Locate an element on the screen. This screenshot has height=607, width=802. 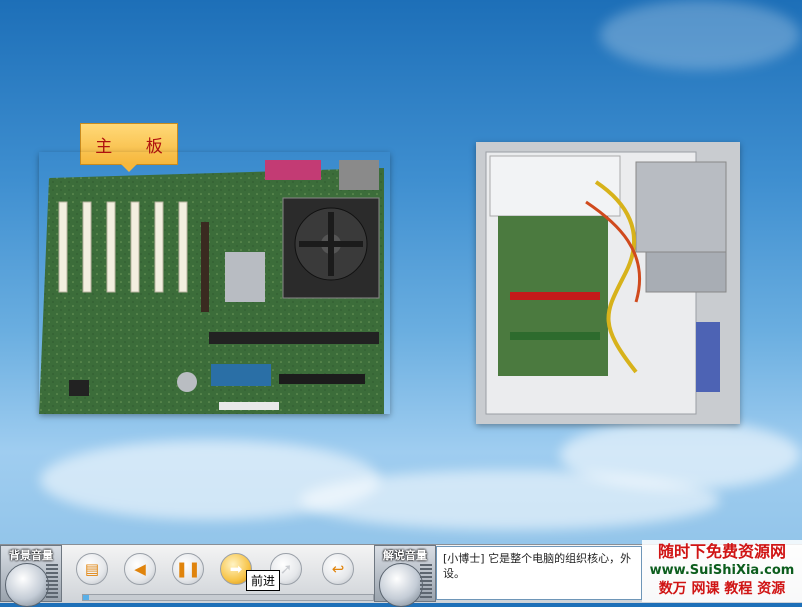
pause-button: ❚❚ is located at coordinates (188, 569).